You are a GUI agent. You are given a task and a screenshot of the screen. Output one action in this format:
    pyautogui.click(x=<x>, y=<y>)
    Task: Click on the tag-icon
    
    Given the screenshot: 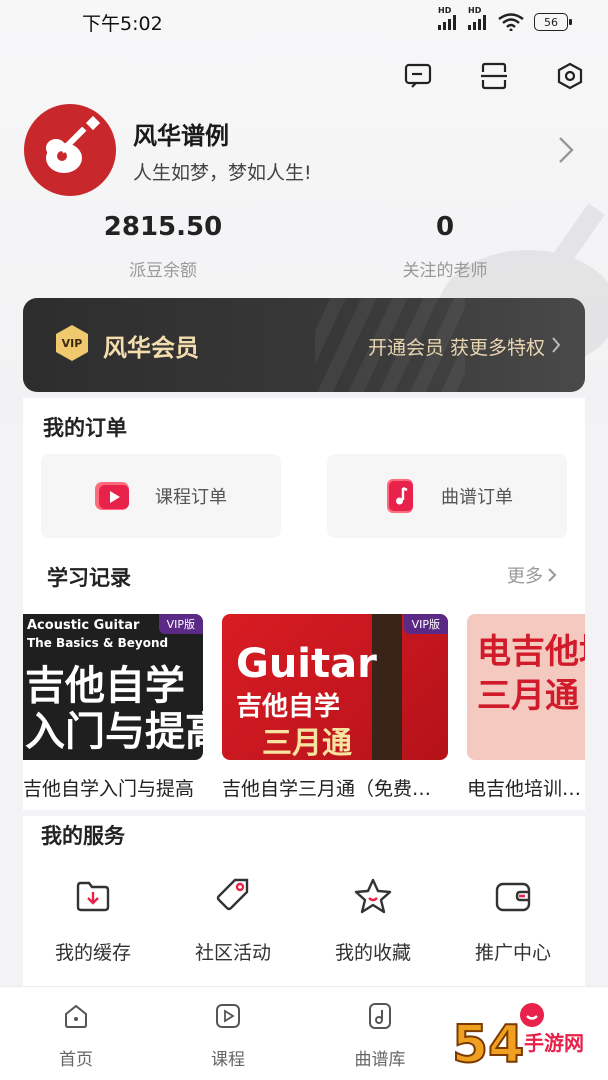 What is the action you would take?
    pyautogui.click(x=232, y=894)
    